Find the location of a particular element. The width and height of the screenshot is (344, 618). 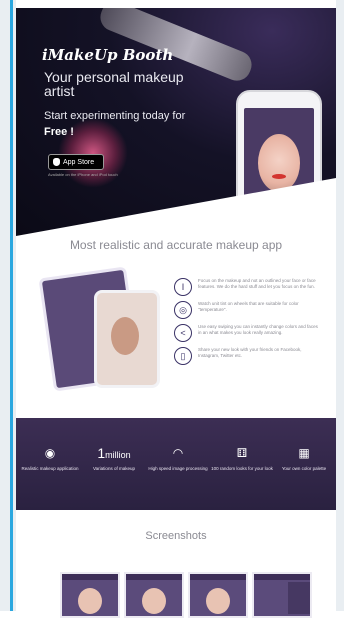

stat-label: High speed image processing is located at coordinates (178, 468).